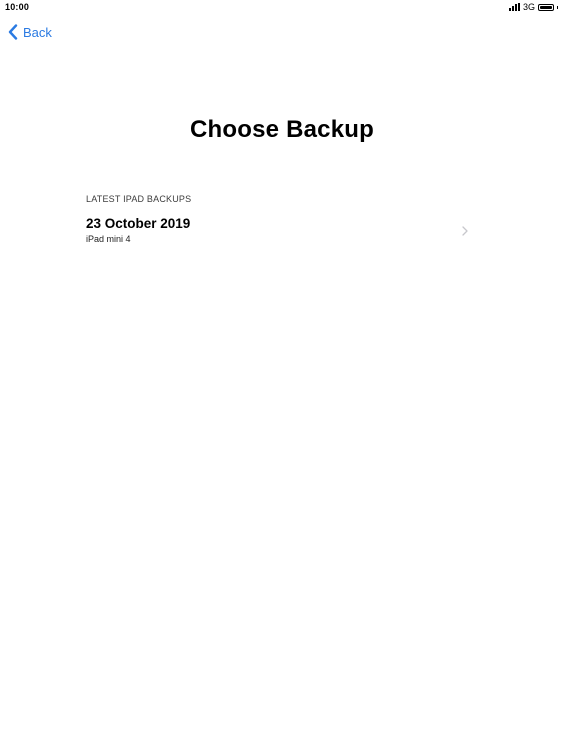 The image size is (564, 752). What do you see at coordinates (108, 239) in the screenshot?
I see `backup-device: iPad mini 4` at bounding box center [108, 239].